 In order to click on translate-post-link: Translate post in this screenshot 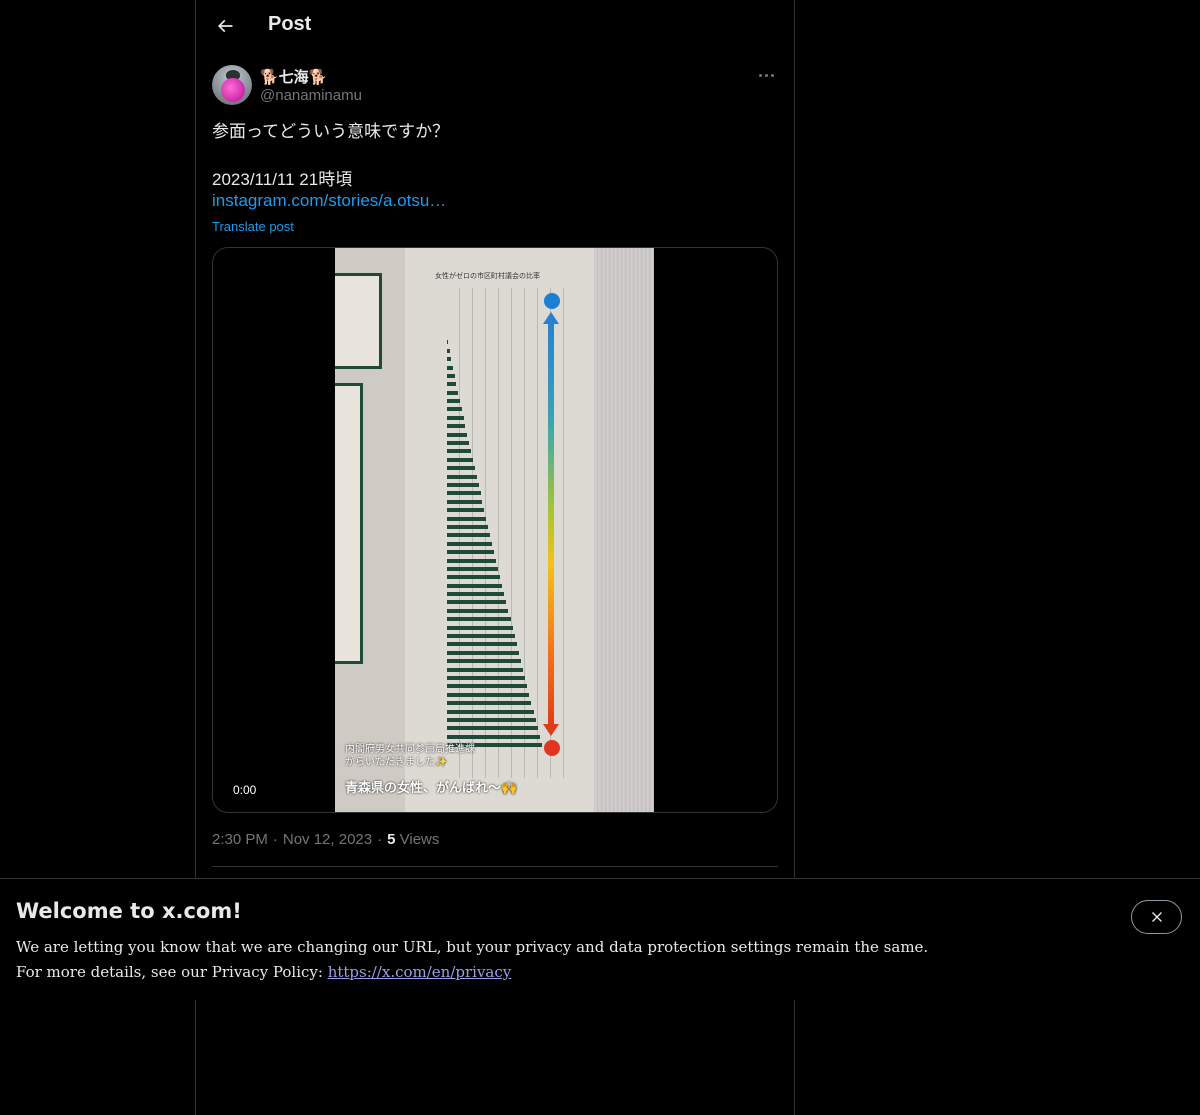, I will do `click(253, 226)`.